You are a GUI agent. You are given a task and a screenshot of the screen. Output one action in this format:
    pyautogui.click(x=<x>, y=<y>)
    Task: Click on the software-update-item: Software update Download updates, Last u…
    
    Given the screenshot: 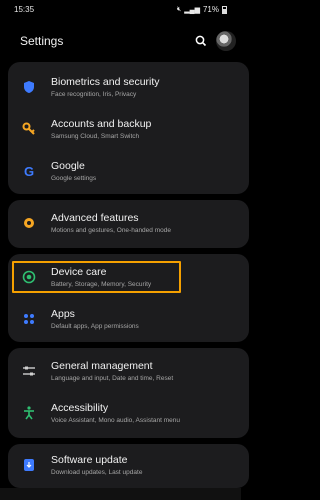 What is the action you would take?
    pyautogui.click(x=124, y=466)
    